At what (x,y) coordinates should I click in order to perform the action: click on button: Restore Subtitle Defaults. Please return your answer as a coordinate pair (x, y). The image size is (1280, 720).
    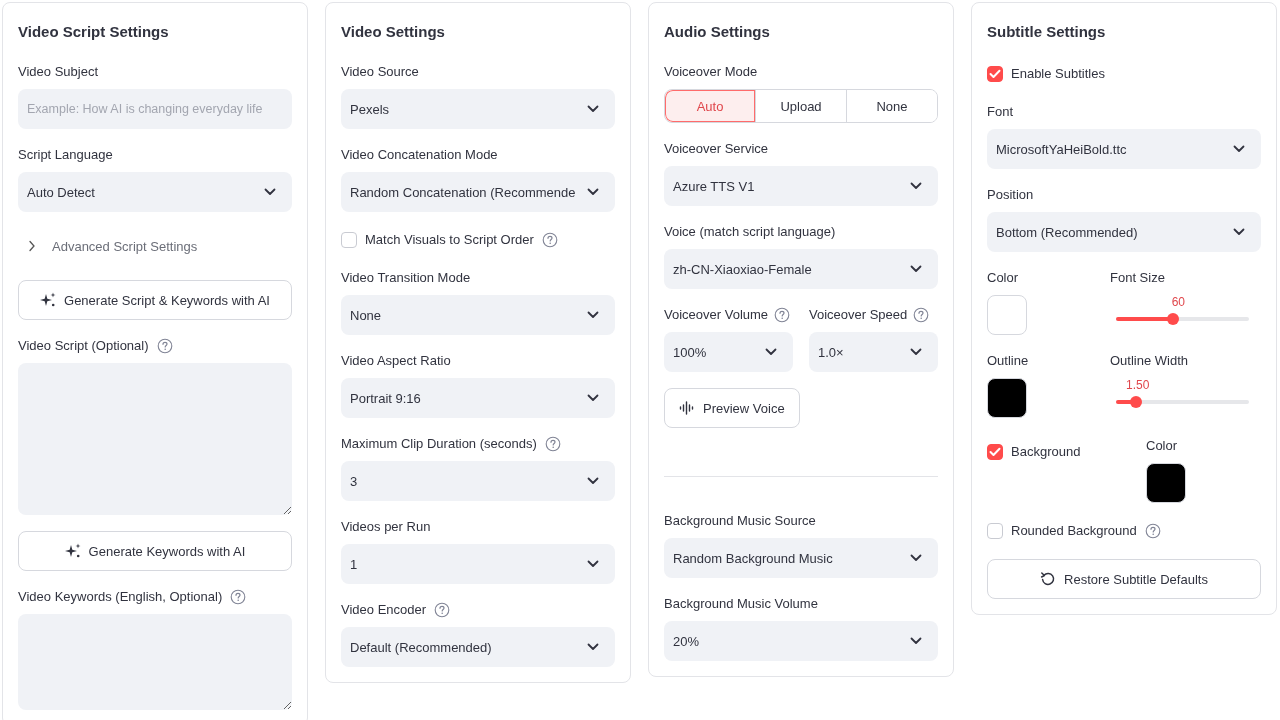
    Looking at the image, I should click on (1124, 579).